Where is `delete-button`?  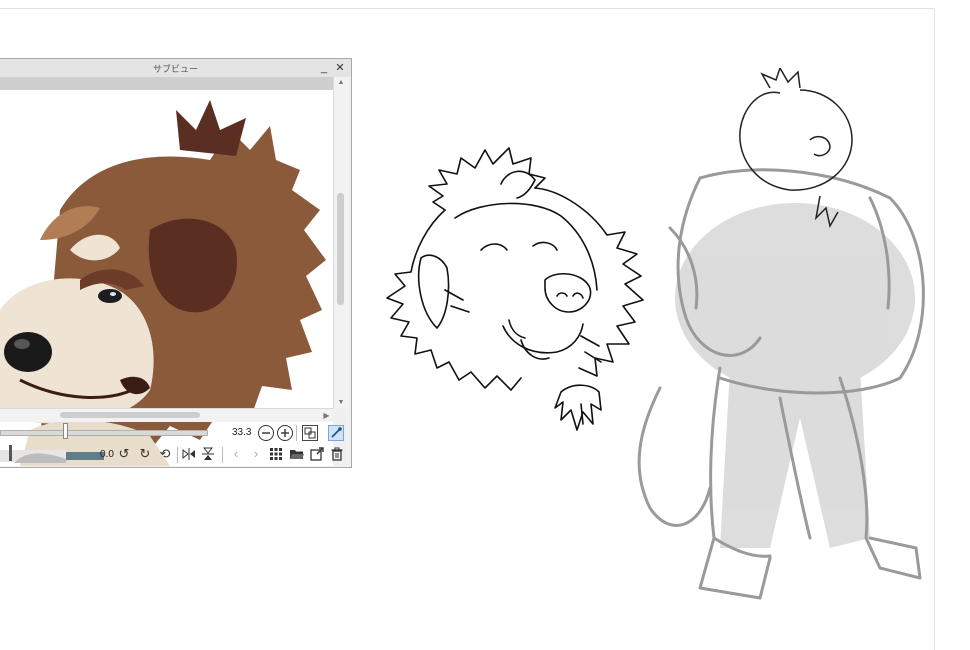 delete-button is located at coordinates (337, 454).